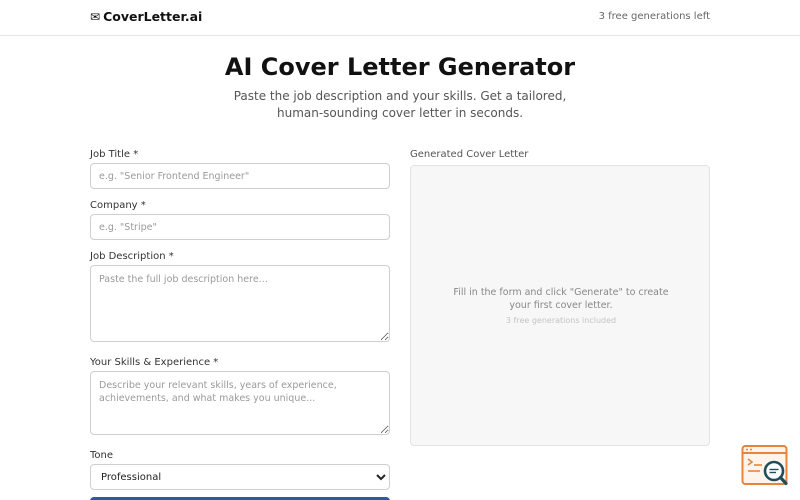  Describe the element at coordinates (469, 154) in the screenshot. I see `output-label: Generated Cover Letter` at that location.